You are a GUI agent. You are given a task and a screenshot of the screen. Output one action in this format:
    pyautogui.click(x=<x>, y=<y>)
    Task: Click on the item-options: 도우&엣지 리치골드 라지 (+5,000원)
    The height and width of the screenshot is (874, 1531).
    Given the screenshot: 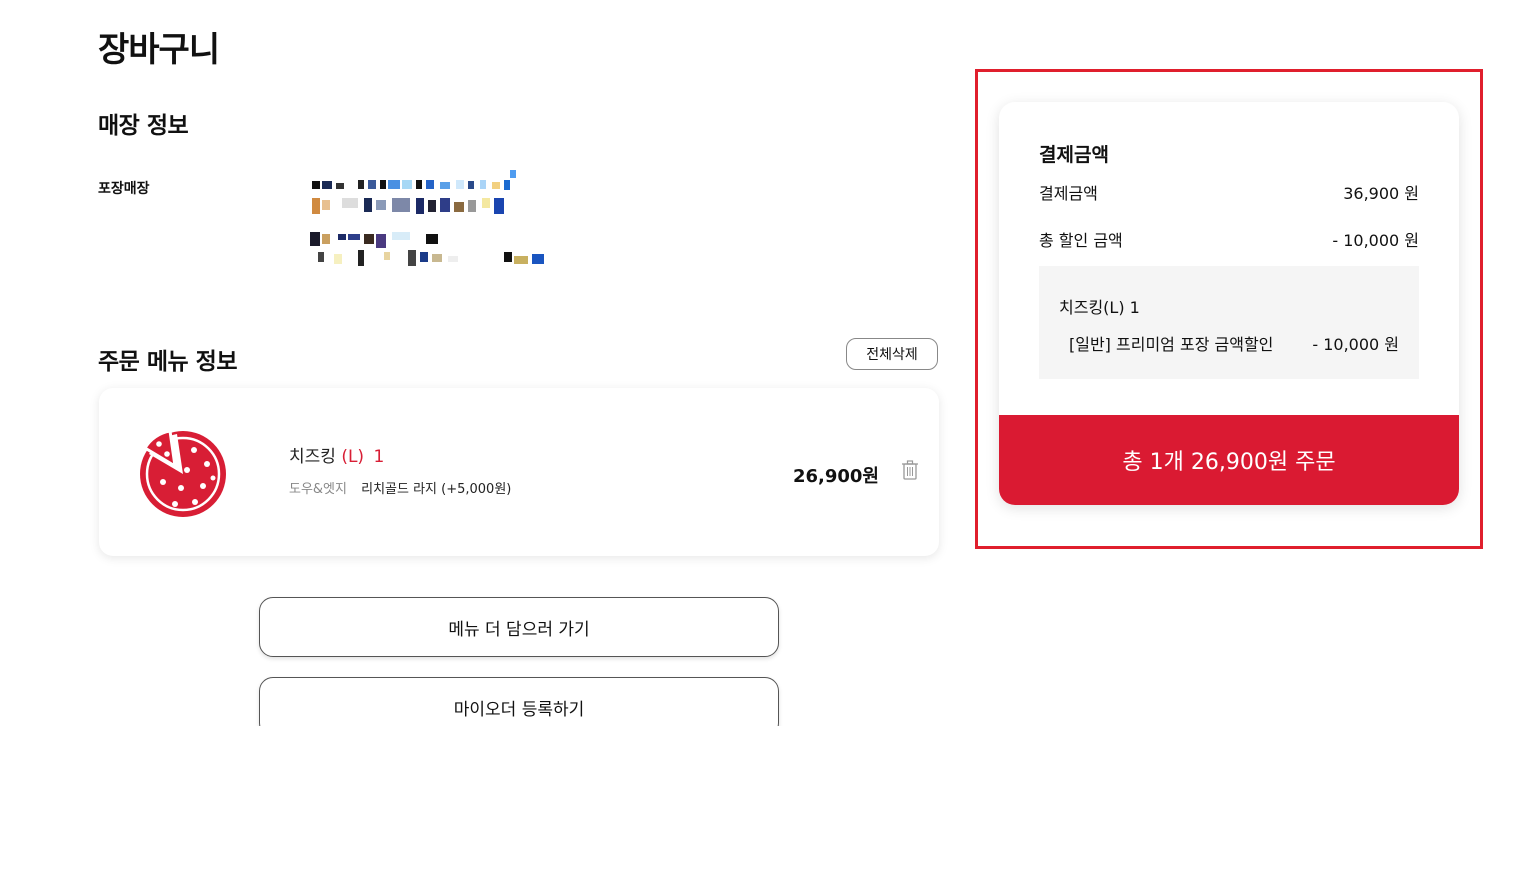 What is the action you would take?
    pyautogui.click(x=400, y=487)
    